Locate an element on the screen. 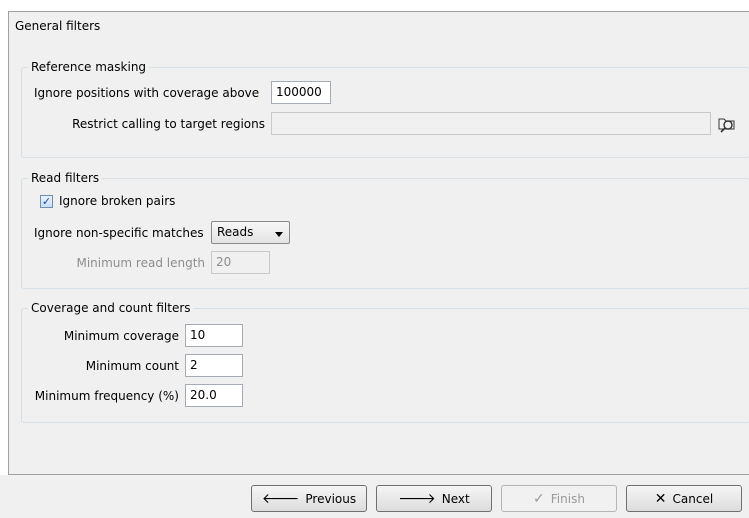  min-frequency-input: 20.0 is located at coordinates (214, 395).